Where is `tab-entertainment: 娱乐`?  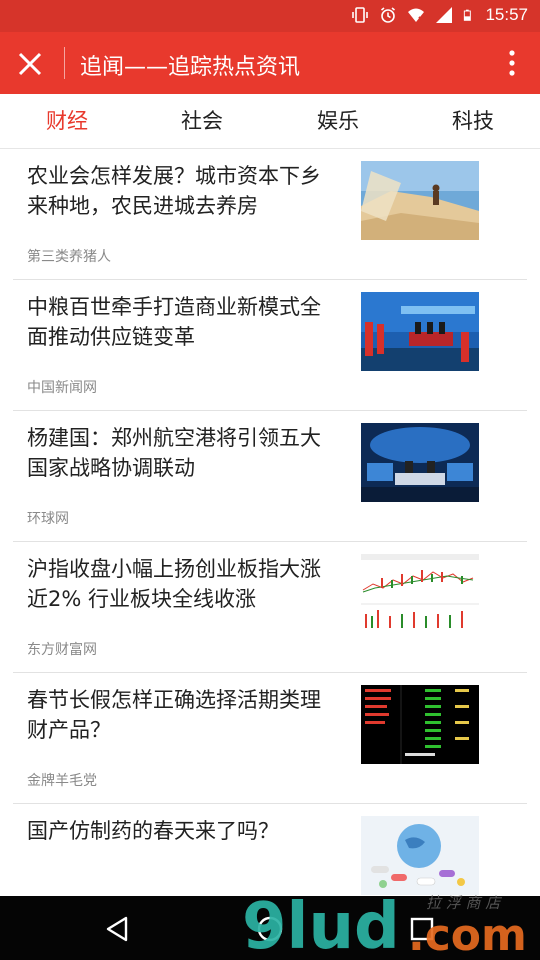 tab-entertainment: 娱乐 is located at coordinates (338, 121).